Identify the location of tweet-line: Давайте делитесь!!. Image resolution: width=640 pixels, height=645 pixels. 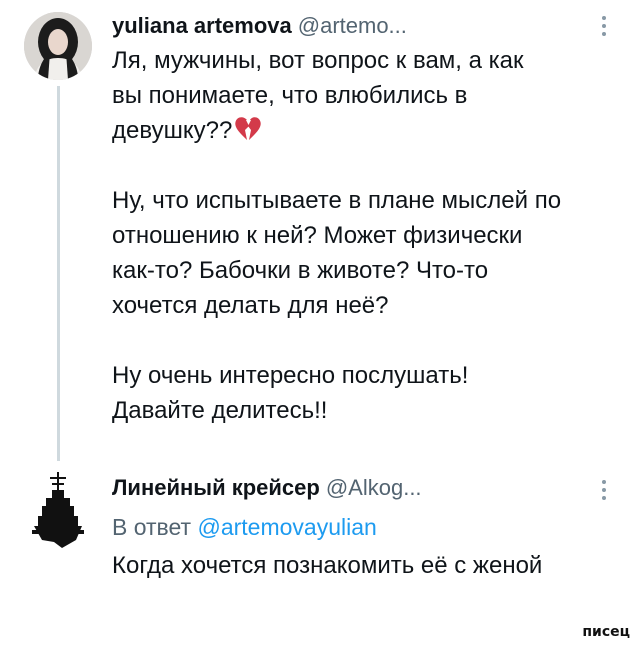
(220, 410).